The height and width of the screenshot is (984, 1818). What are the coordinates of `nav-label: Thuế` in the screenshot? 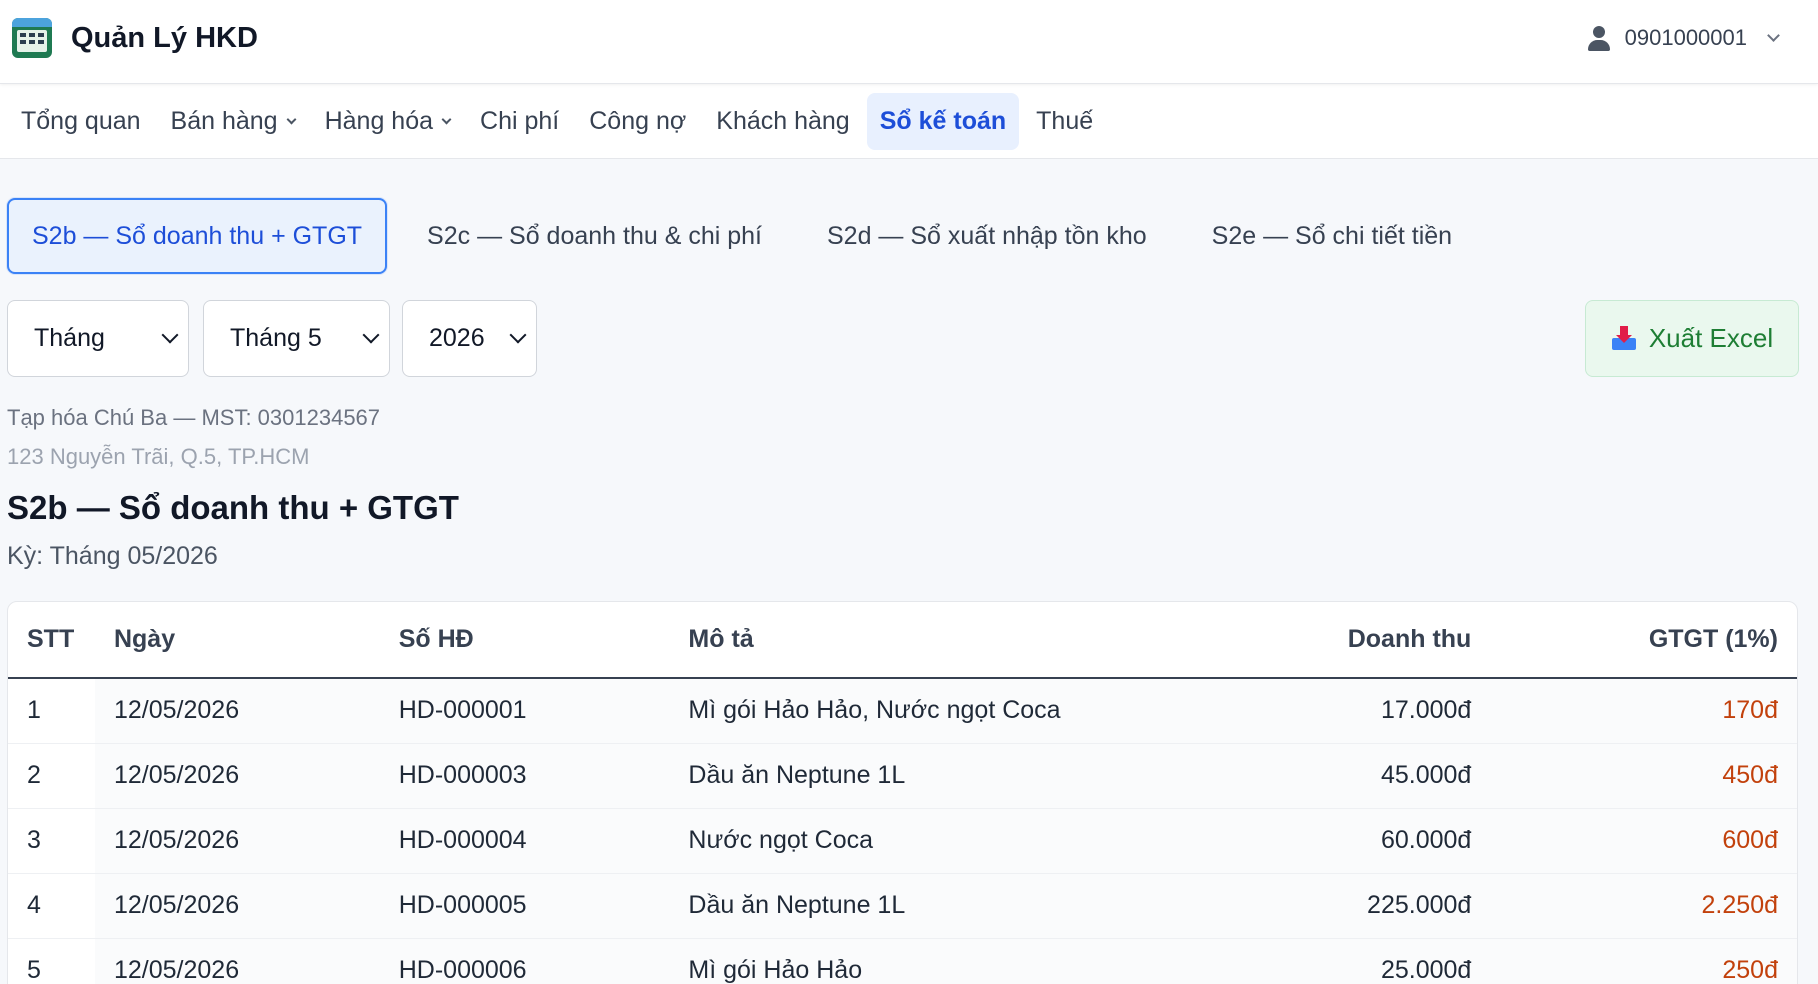 It's located at (1065, 120).